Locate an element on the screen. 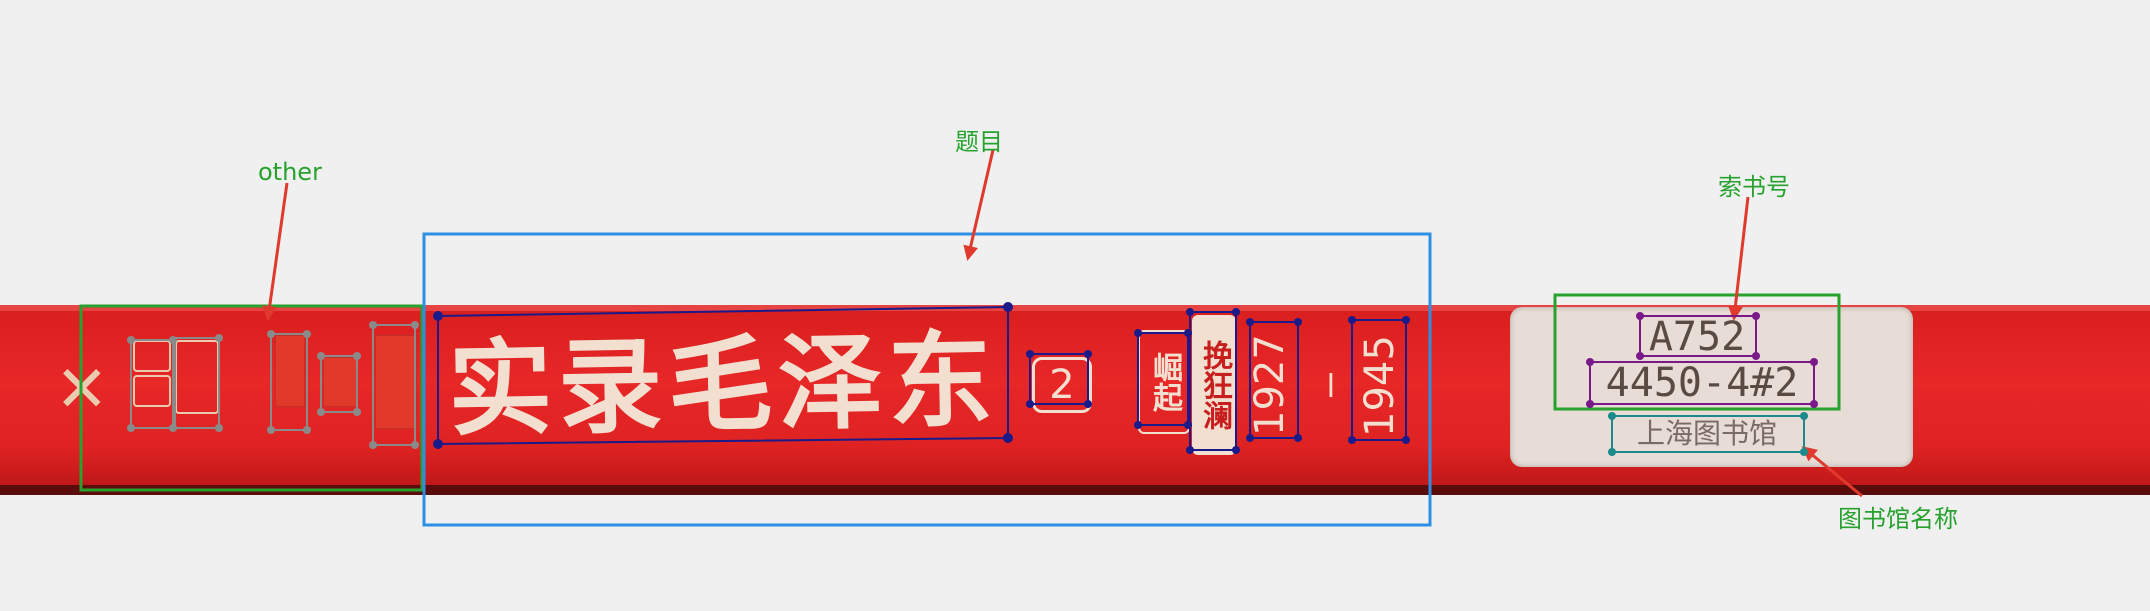  library-name-box is located at coordinates (1708, 434).